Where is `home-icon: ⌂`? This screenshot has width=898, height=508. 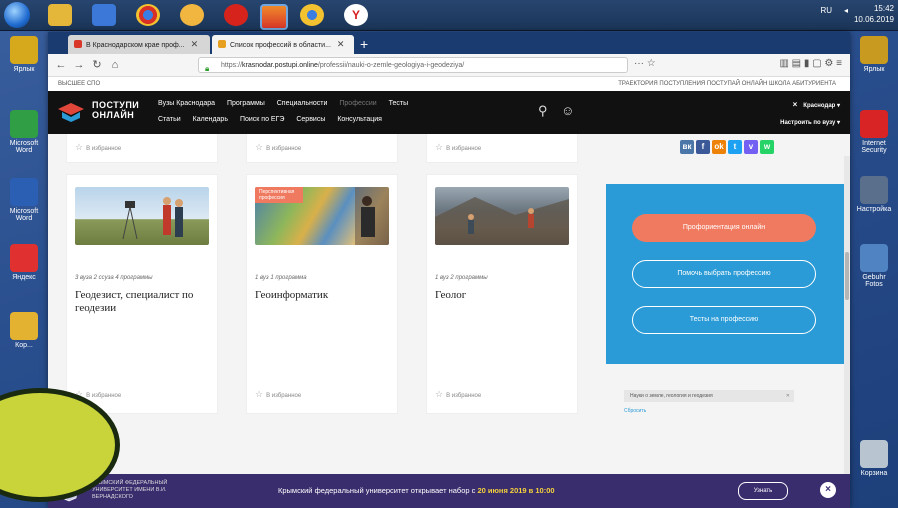 home-icon: ⌂ is located at coordinates (115, 65).